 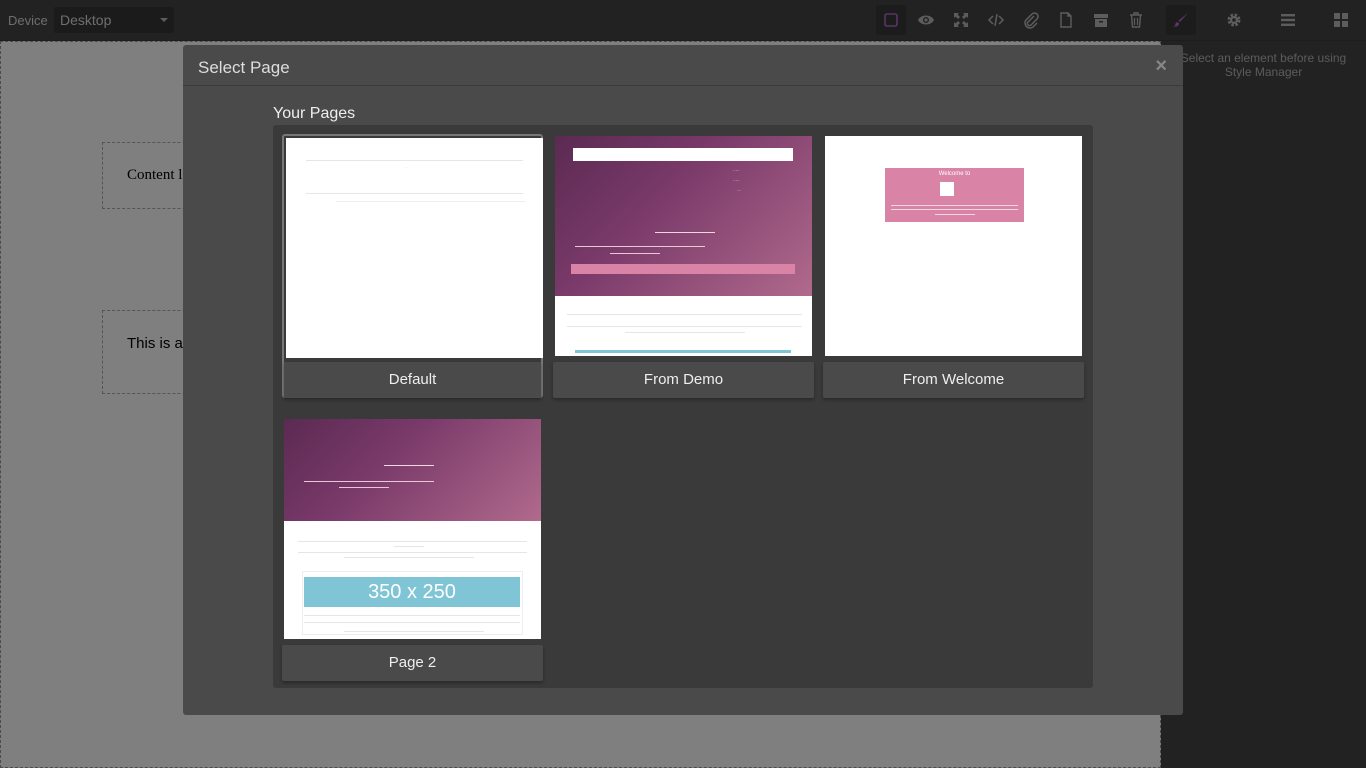 I want to click on page-card-default: · Default, so click(x=412, y=266).